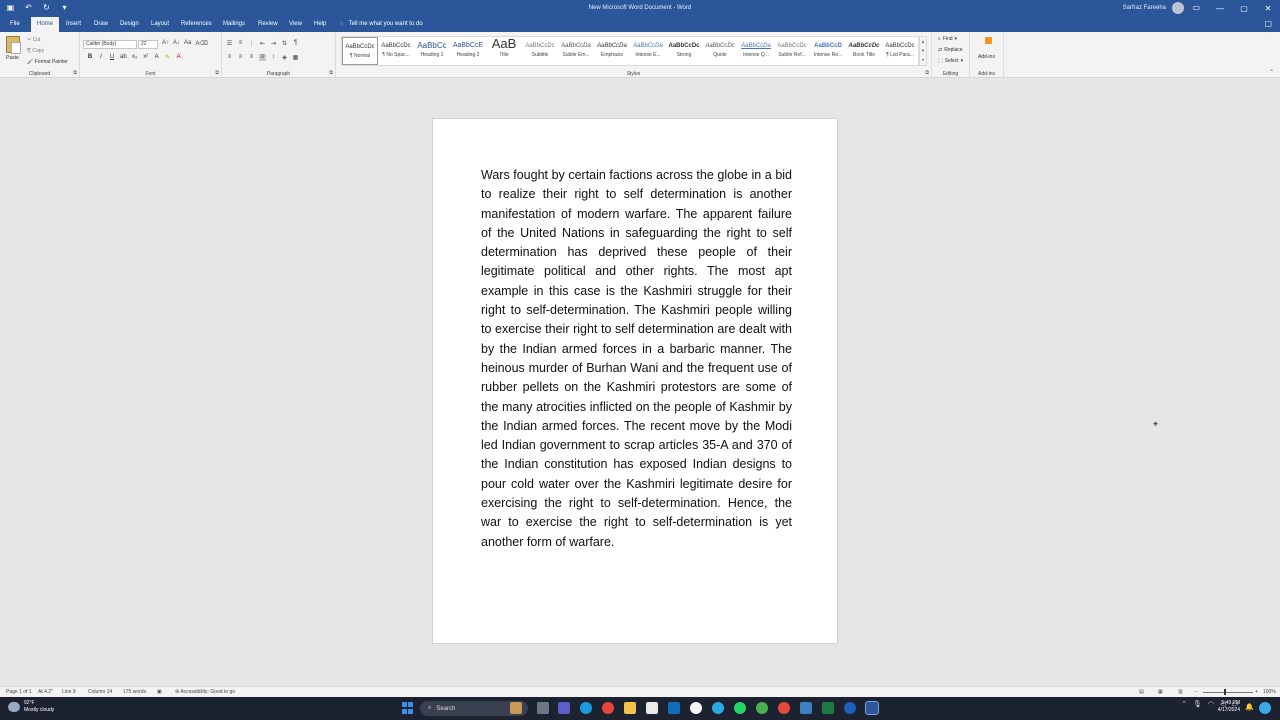 Image resolution: width=1280 pixels, height=720 pixels. What do you see at coordinates (1180, 692) in the screenshot?
I see `web-layout-icon: ▥` at bounding box center [1180, 692].